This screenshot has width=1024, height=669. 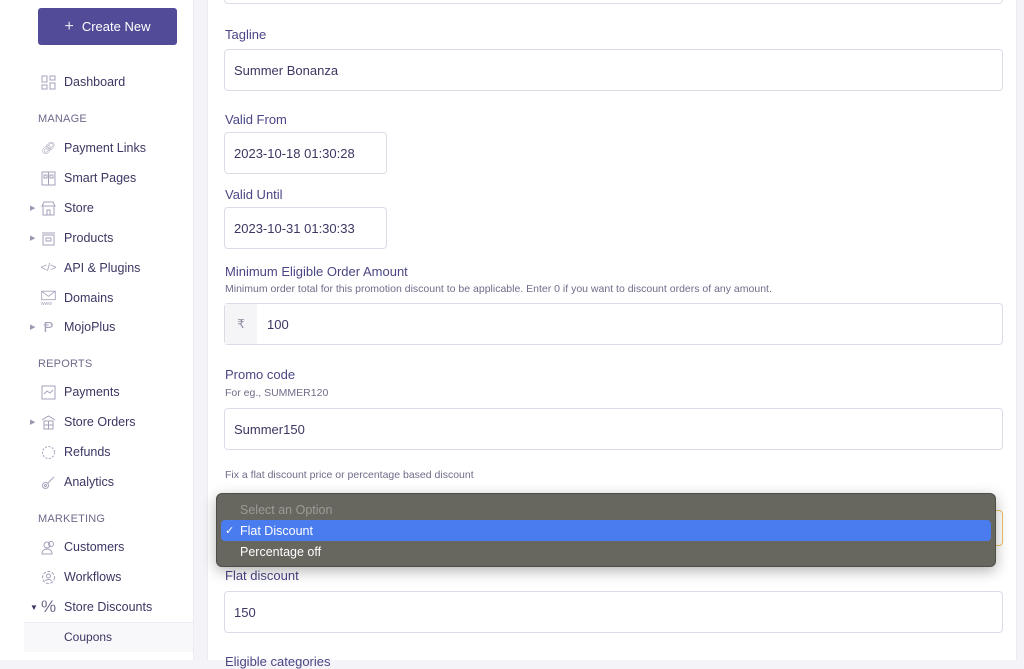 What do you see at coordinates (48, 238) in the screenshot?
I see `box-icon` at bounding box center [48, 238].